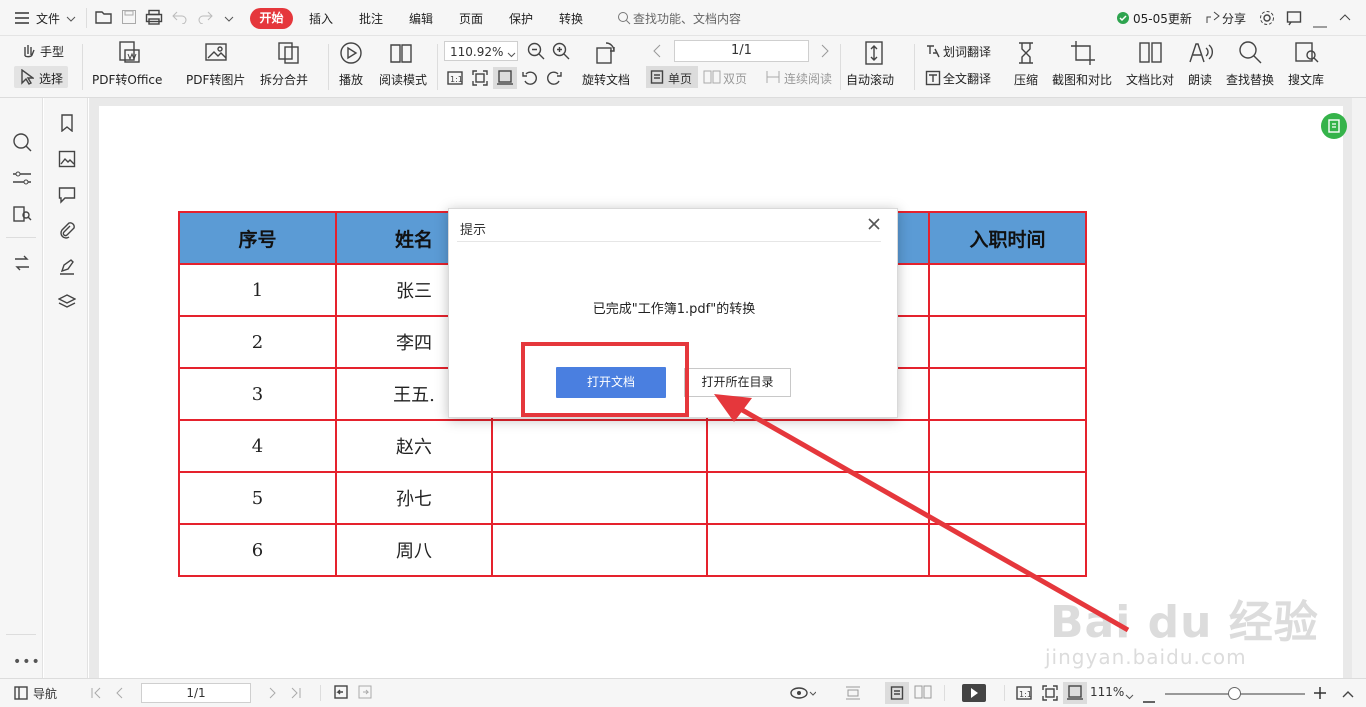 The image size is (1366, 707). What do you see at coordinates (67, 231) in the screenshot?
I see `attachment-icon` at bounding box center [67, 231].